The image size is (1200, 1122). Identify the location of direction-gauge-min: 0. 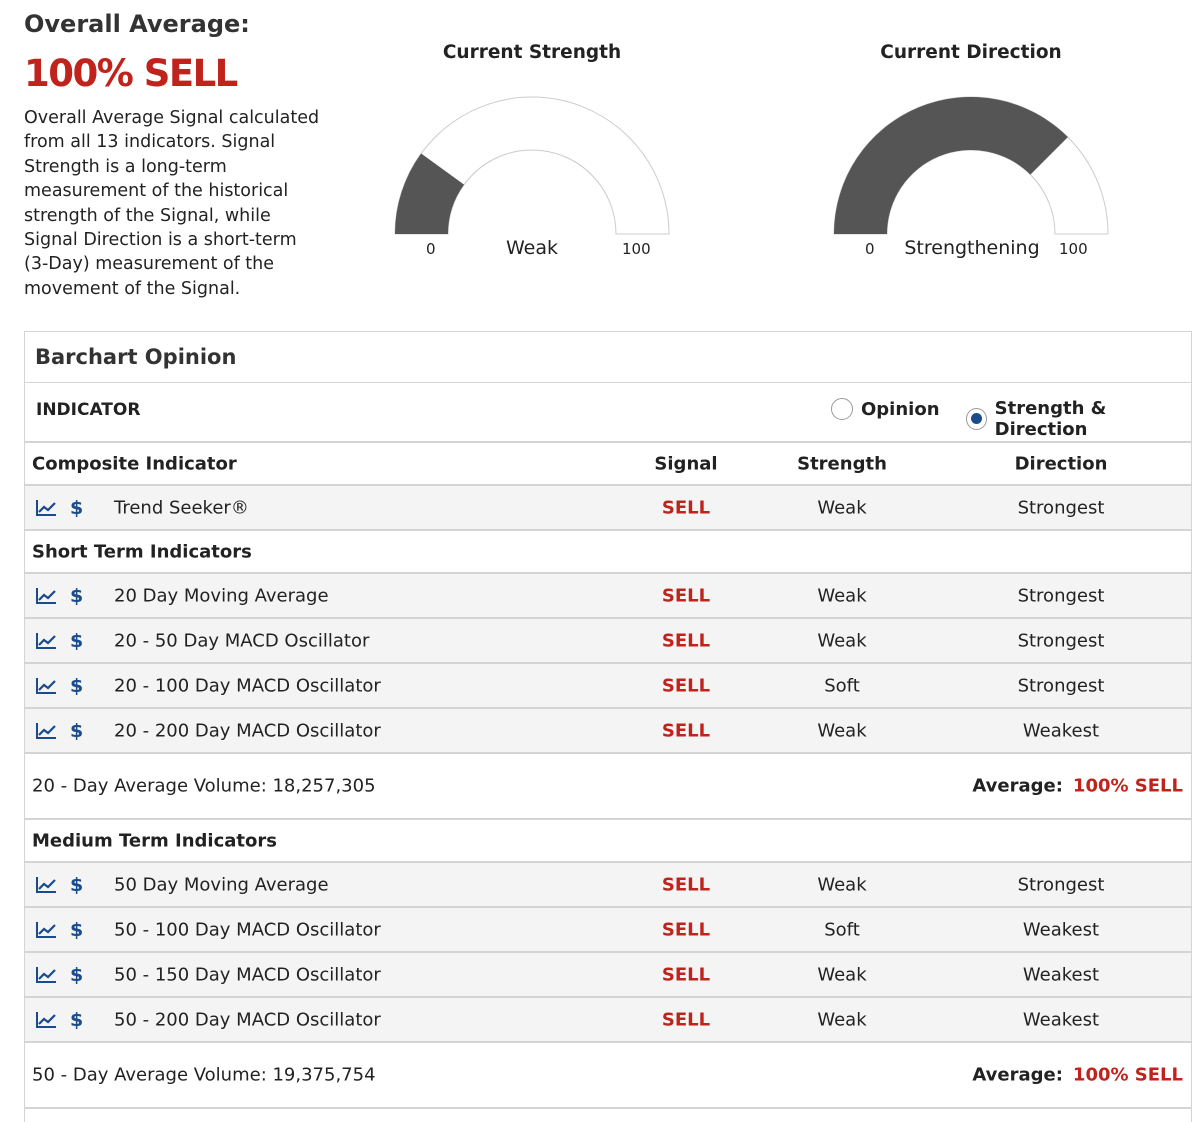
(870, 249).